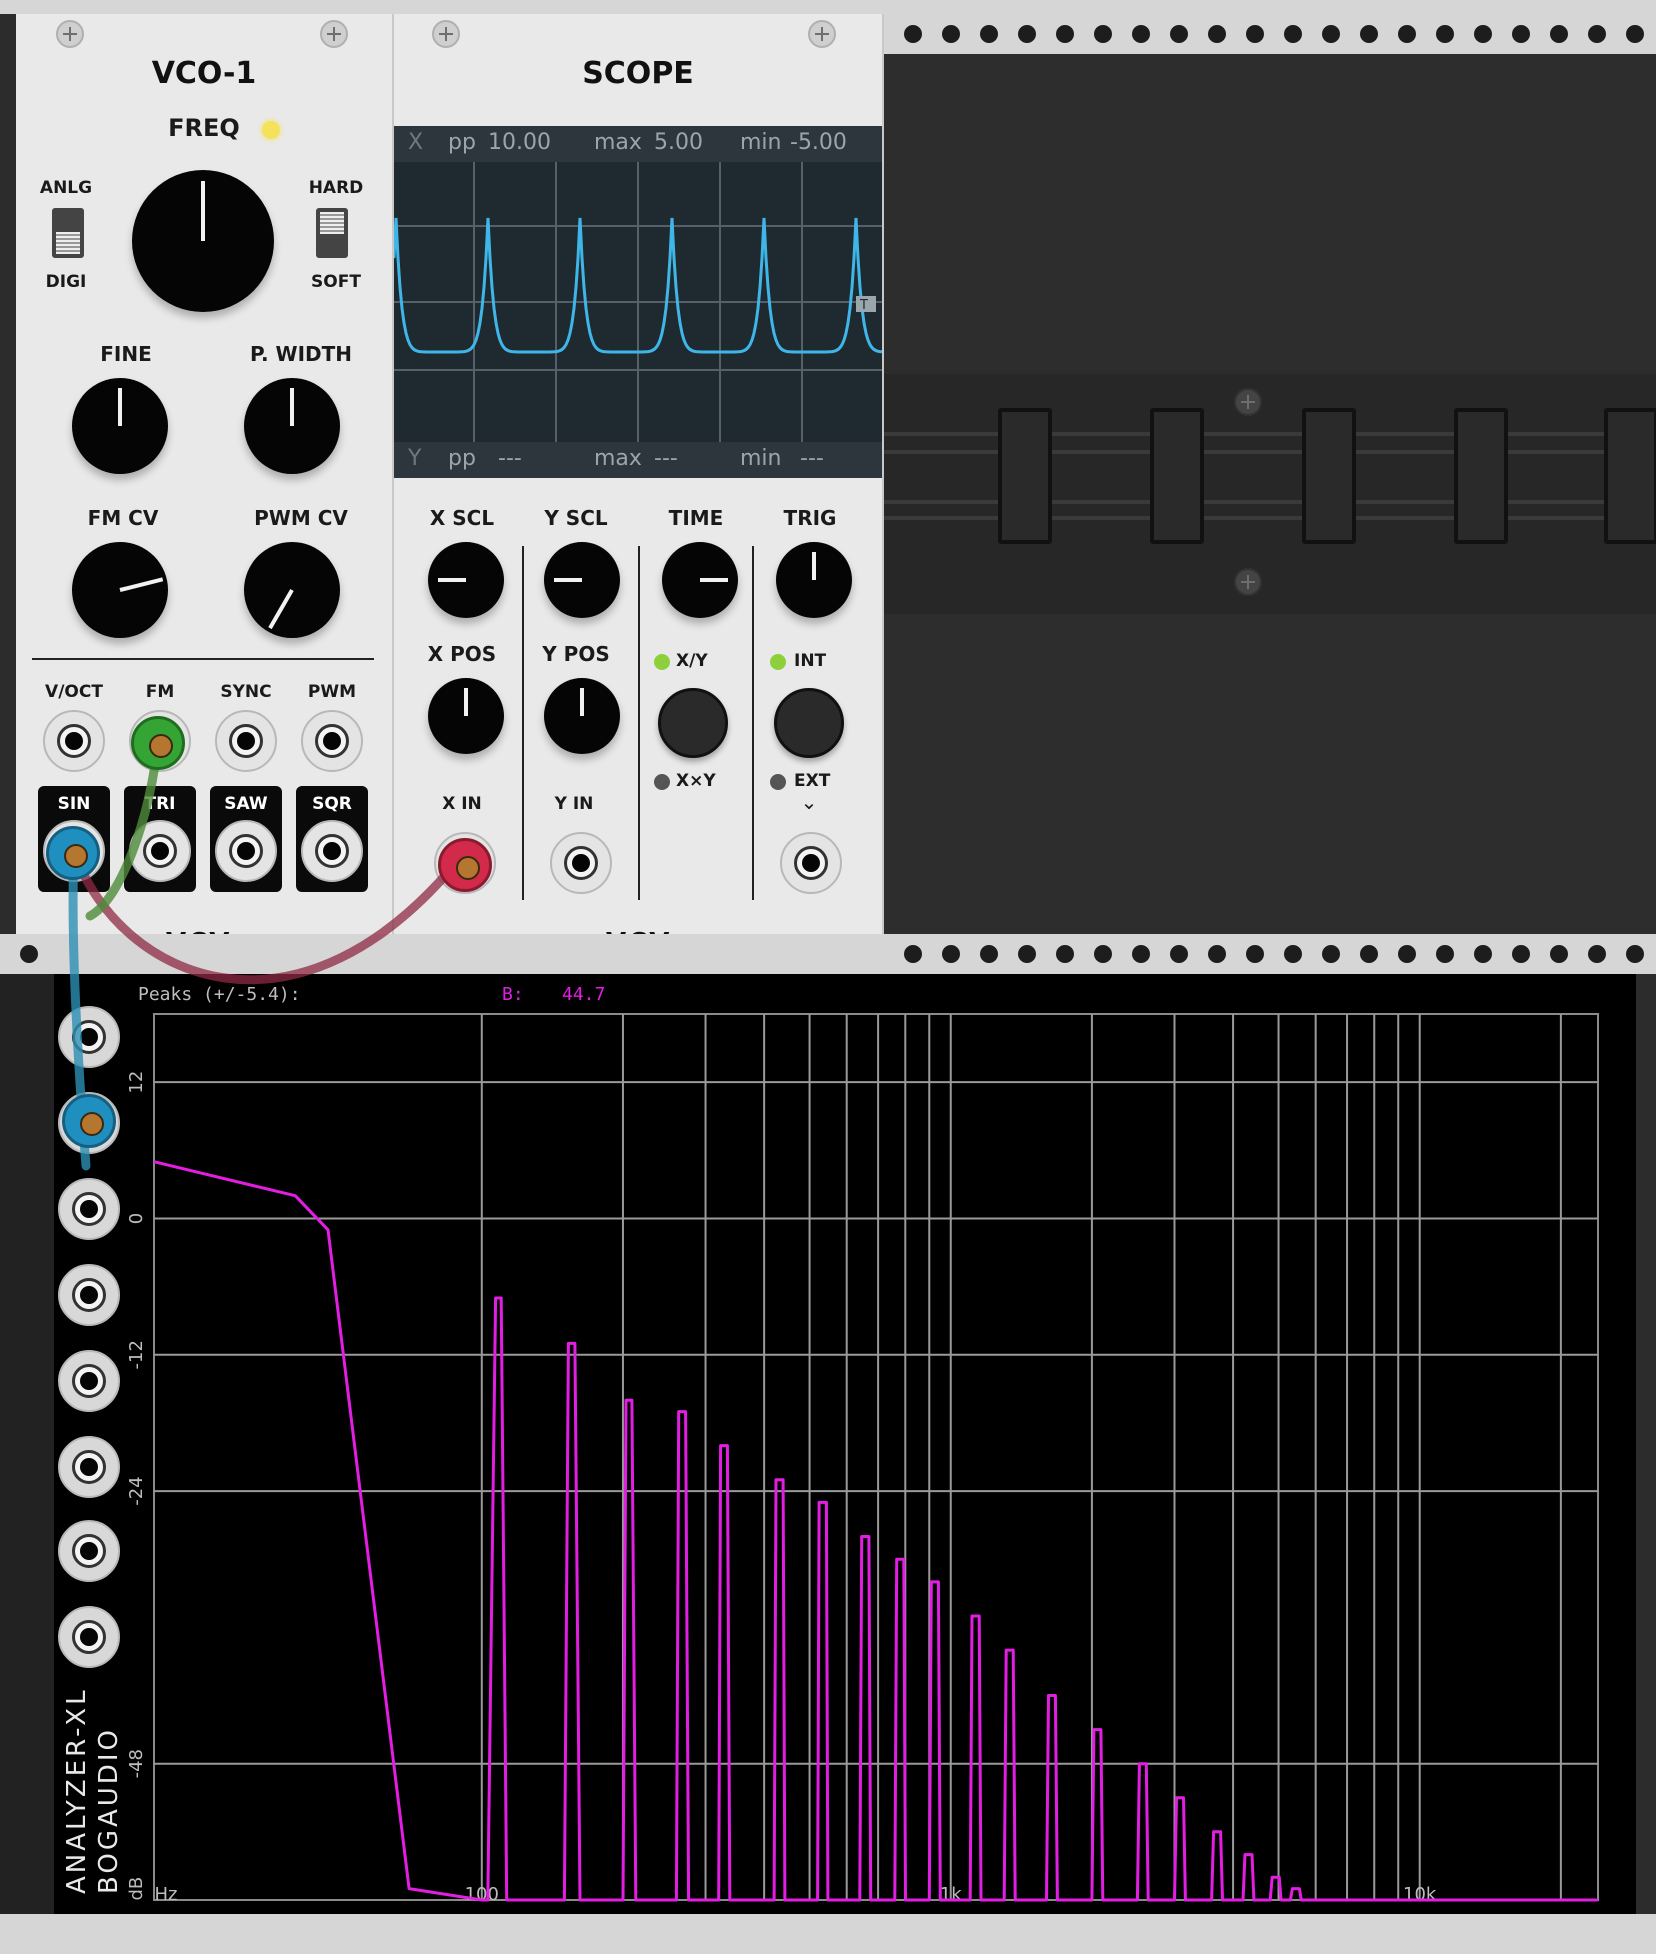 This screenshot has height=1954, width=1656. What do you see at coordinates (246, 851) in the screenshot?
I see `saw-output-jack` at bounding box center [246, 851].